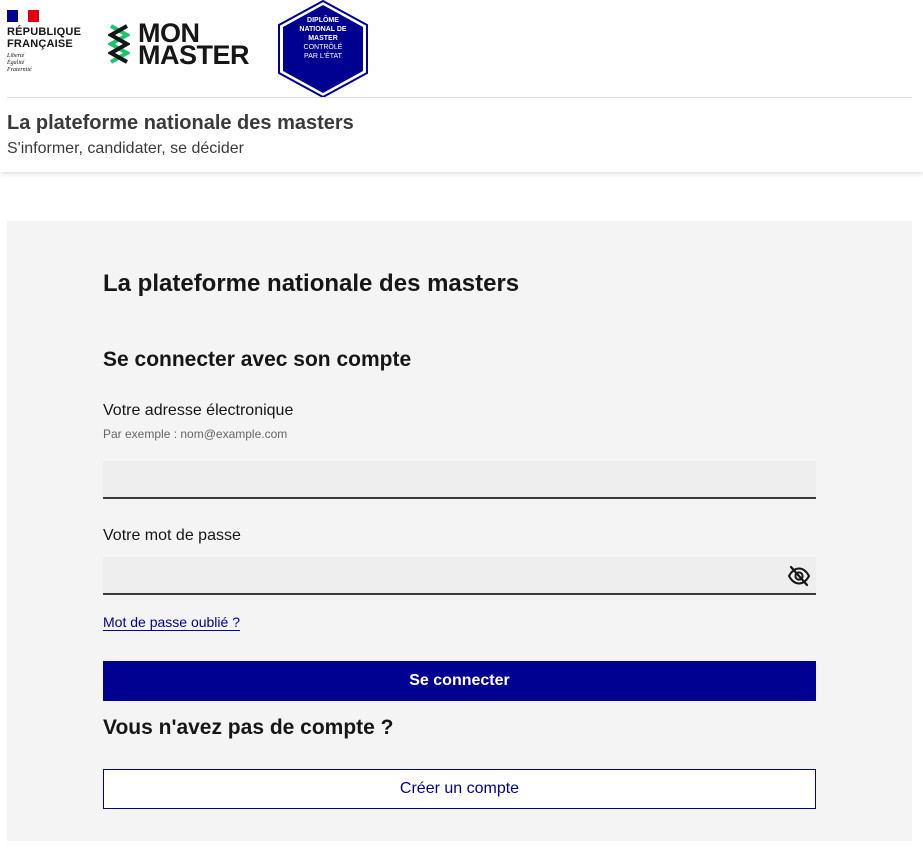  What do you see at coordinates (23, 16) in the screenshot?
I see `french-flag-icon` at bounding box center [23, 16].